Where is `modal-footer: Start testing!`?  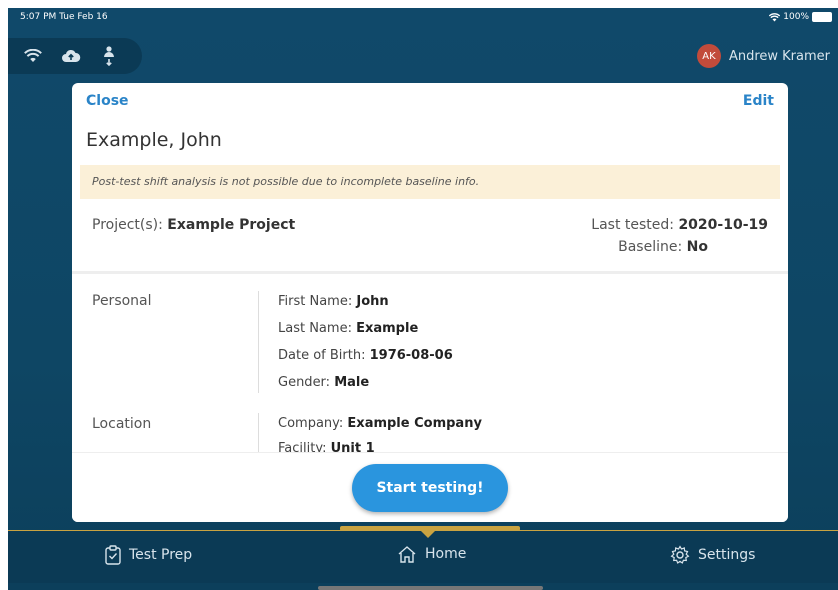
modal-footer: Start testing! is located at coordinates (430, 487).